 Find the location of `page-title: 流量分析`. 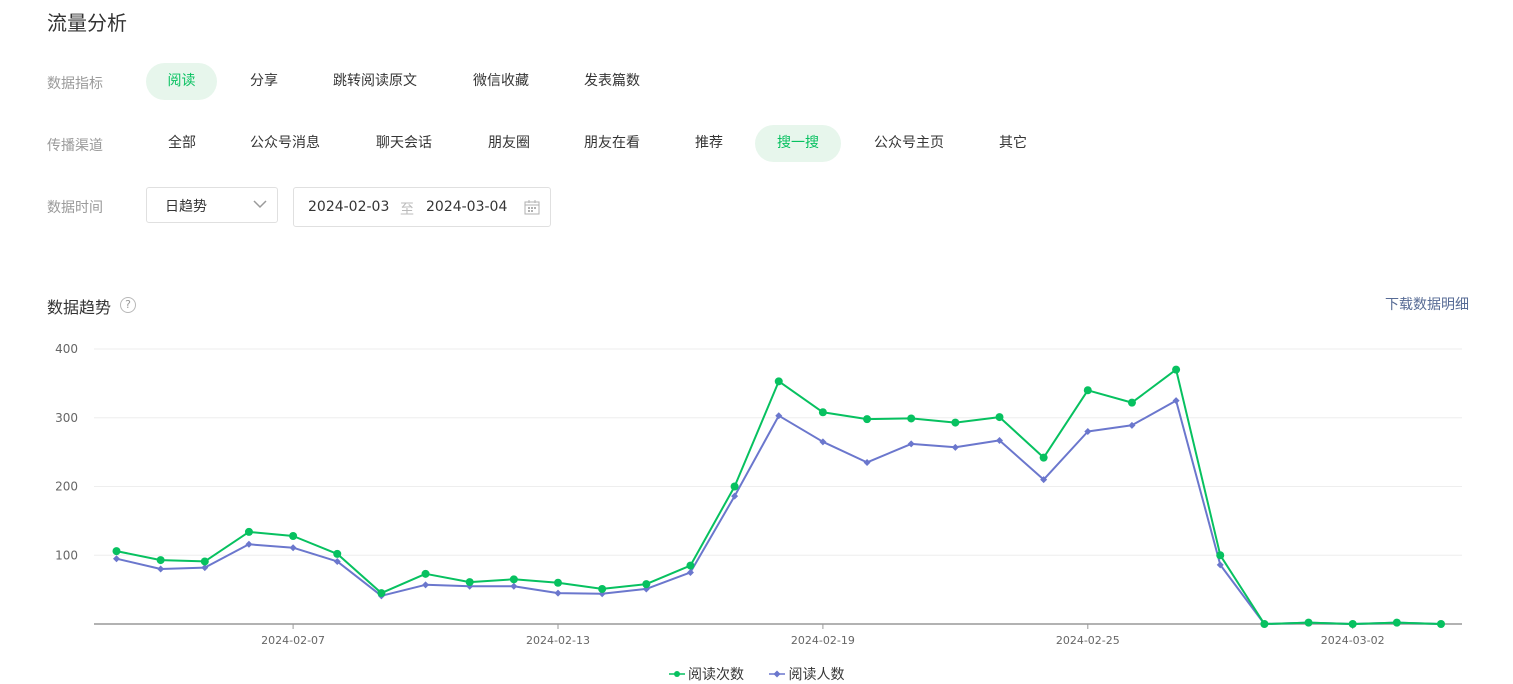

page-title: 流量分析 is located at coordinates (87, 23).